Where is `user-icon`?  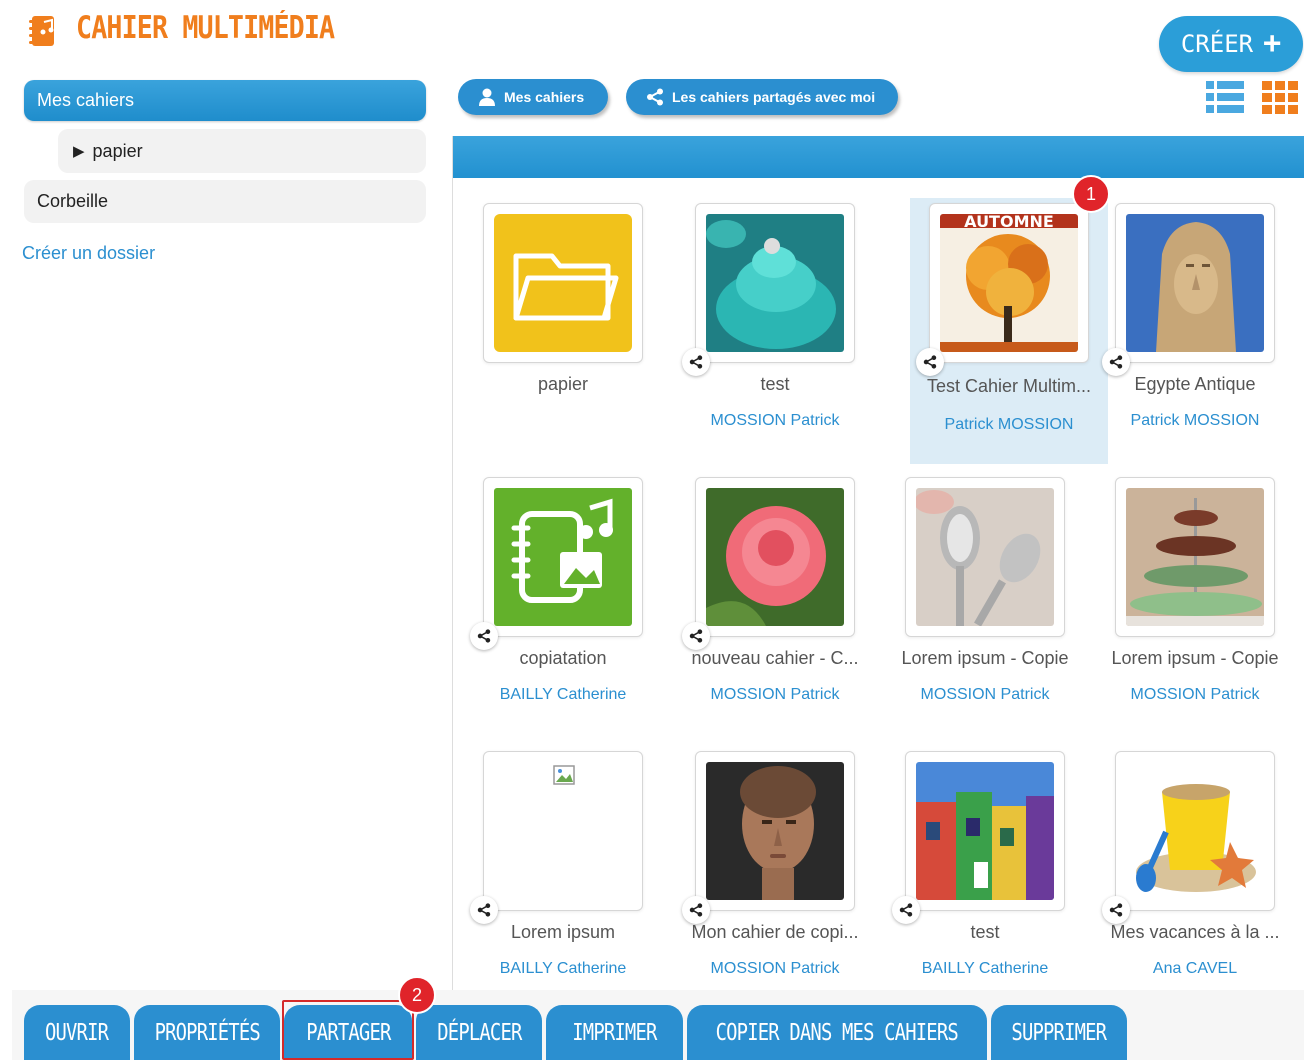 user-icon is located at coordinates (487, 97).